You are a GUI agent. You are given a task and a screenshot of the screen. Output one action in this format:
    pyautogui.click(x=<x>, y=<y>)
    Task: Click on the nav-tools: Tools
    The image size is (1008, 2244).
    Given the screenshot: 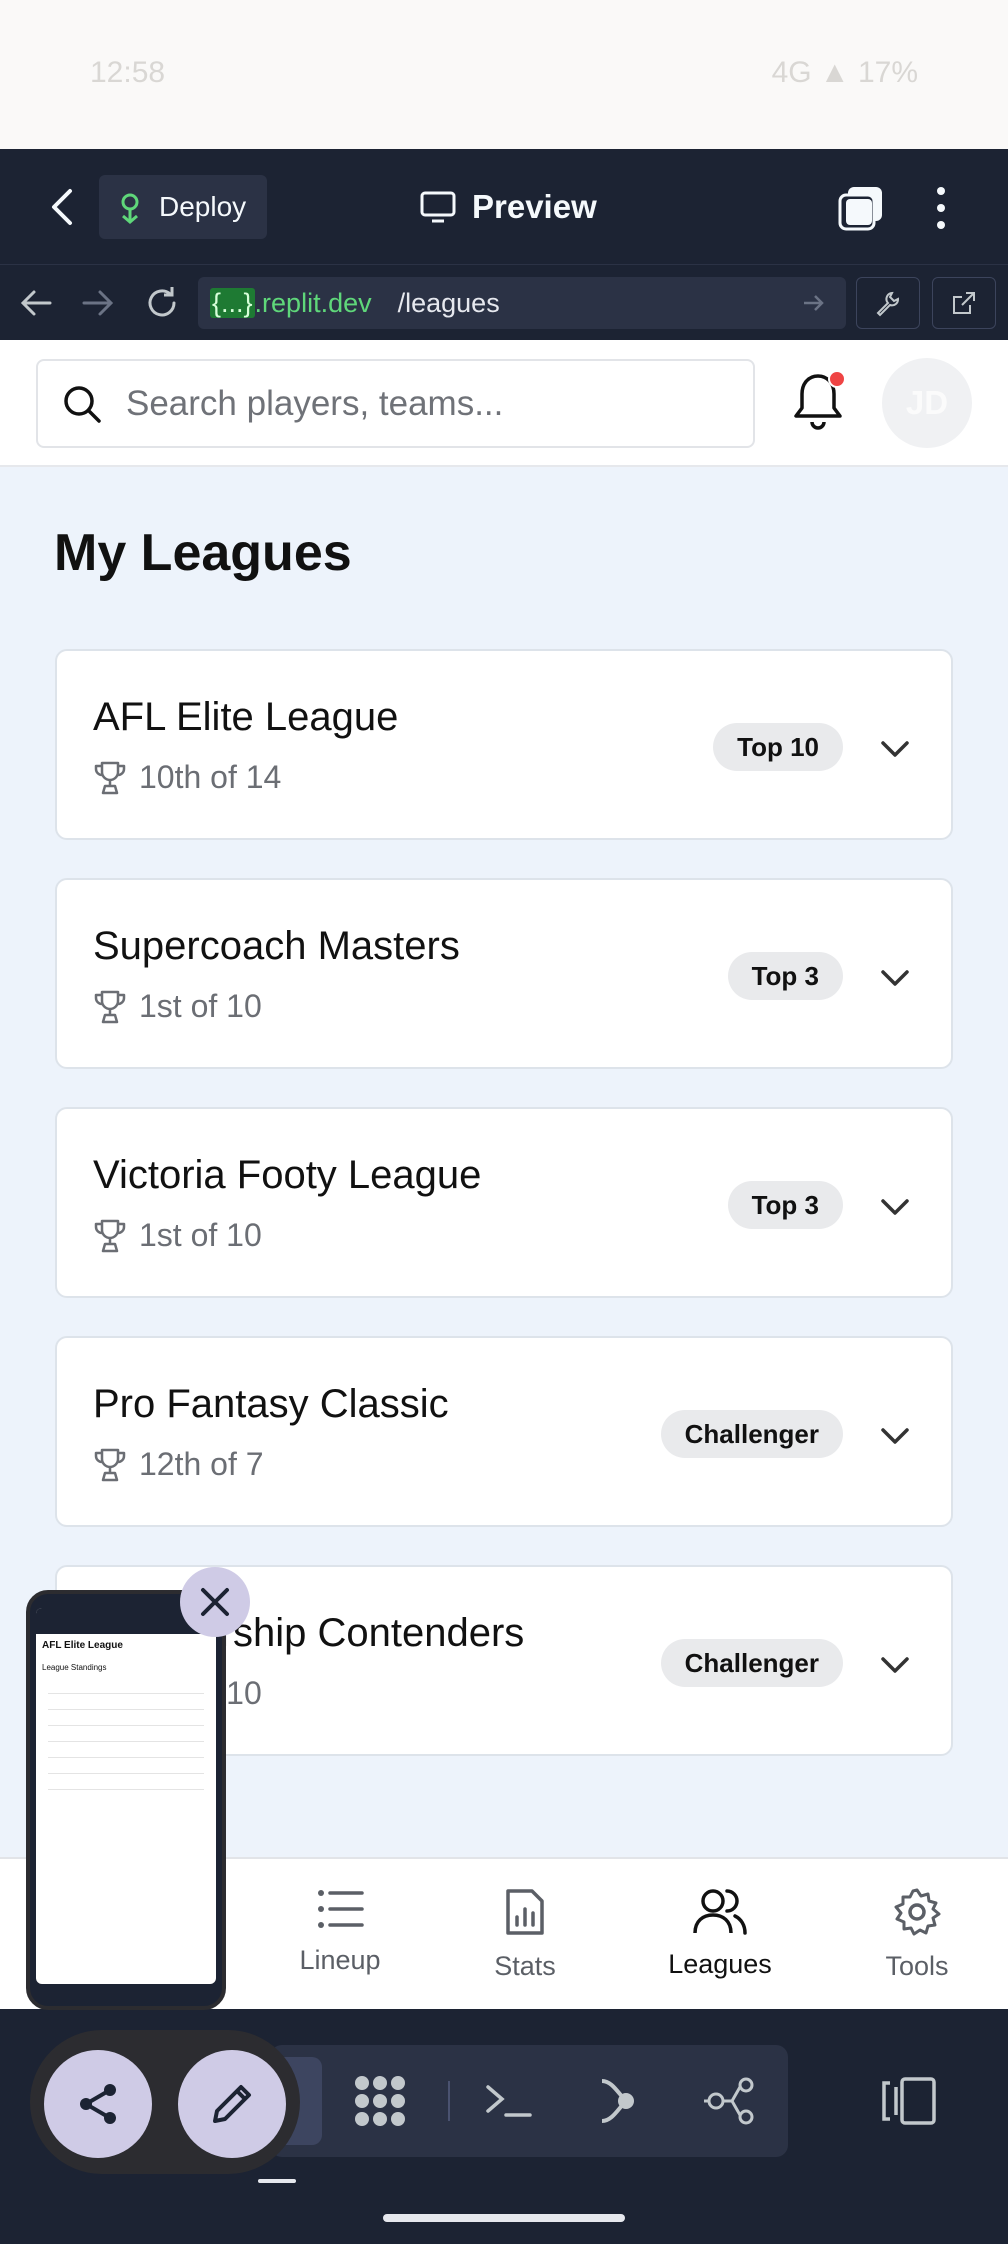 What is the action you would take?
    pyautogui.click(x=917, y=1934)
    